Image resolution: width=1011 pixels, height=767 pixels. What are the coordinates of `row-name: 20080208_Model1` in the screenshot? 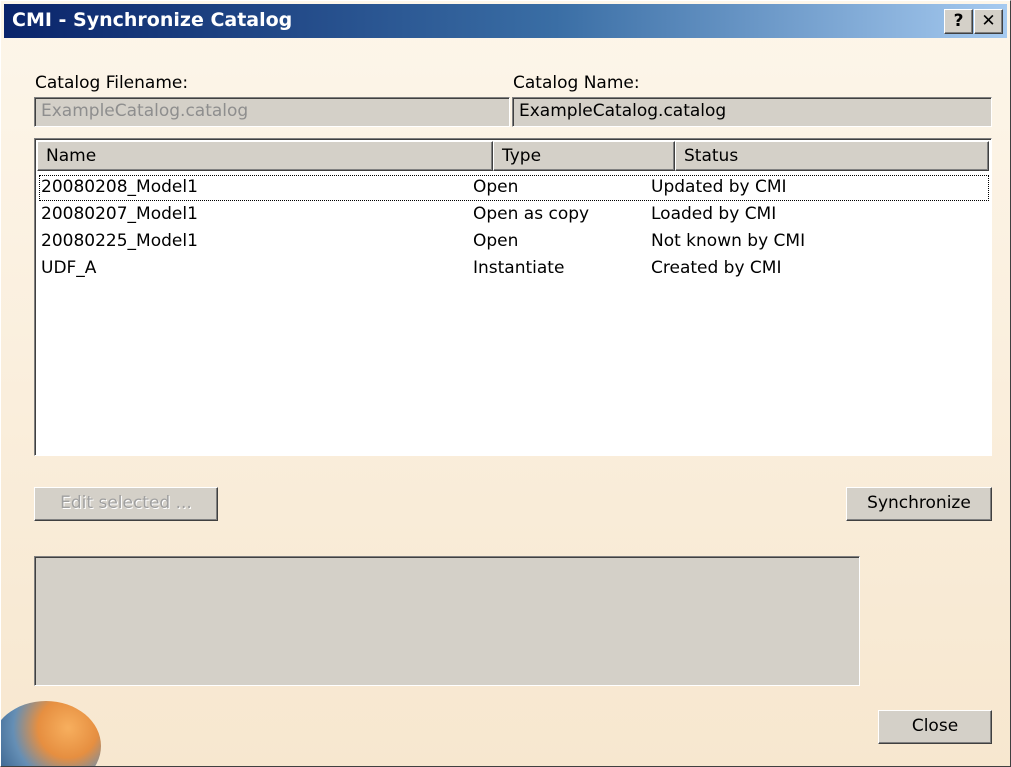 It's located at (119, 187).